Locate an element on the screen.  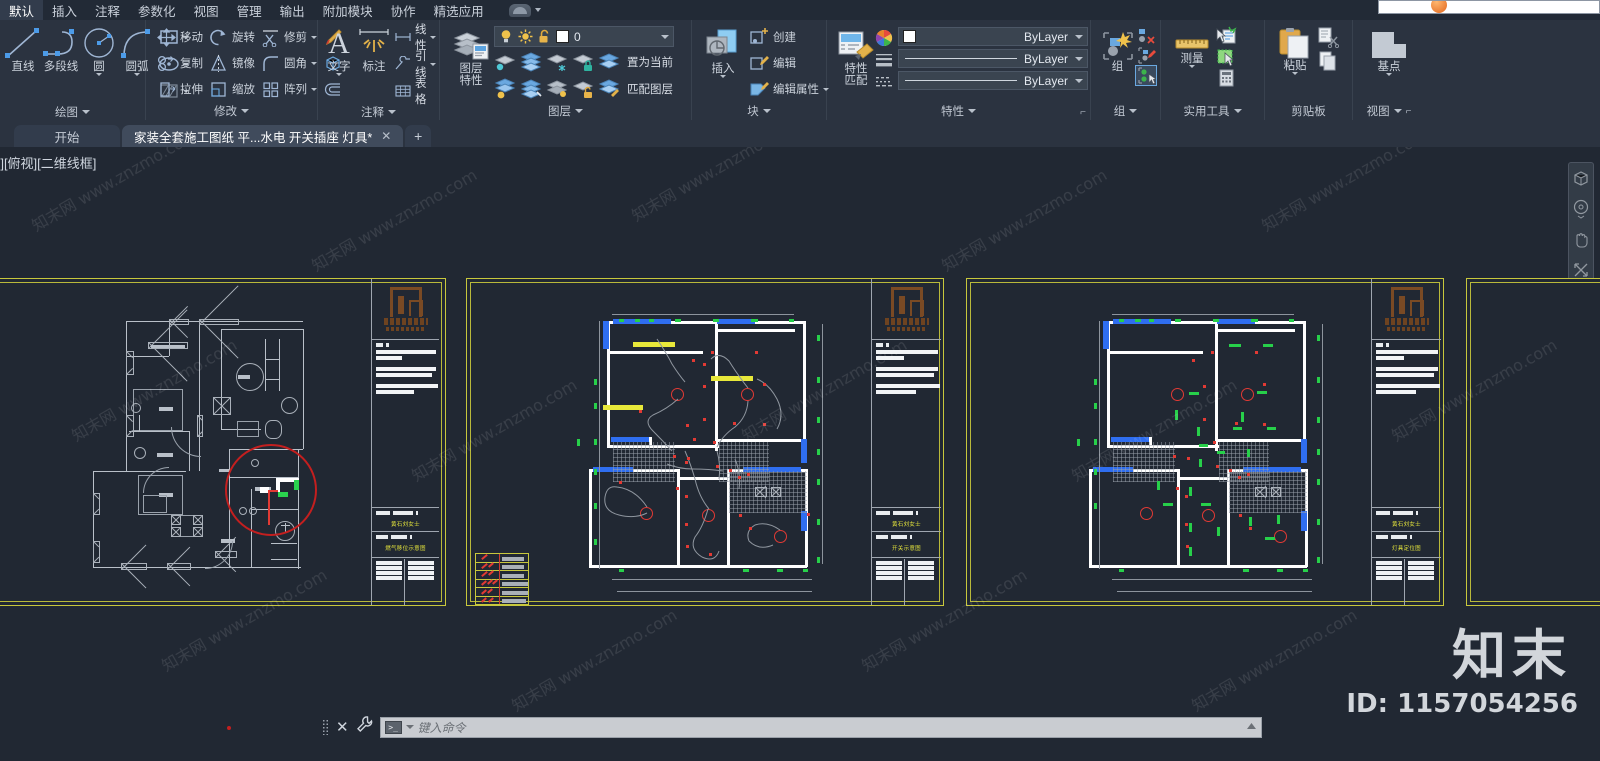
stretch-button: 拉伸 is located at coordinates (180, 89).